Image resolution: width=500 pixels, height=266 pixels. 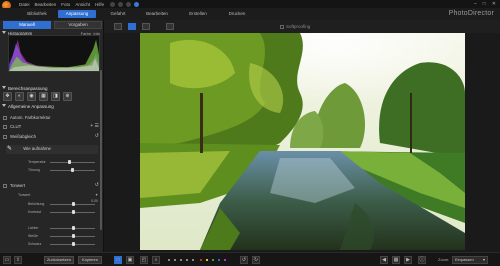 What do you see at coordinates (113, 4) in the screenshot?
I see `undo-icon` at bounding box center [113, 4].